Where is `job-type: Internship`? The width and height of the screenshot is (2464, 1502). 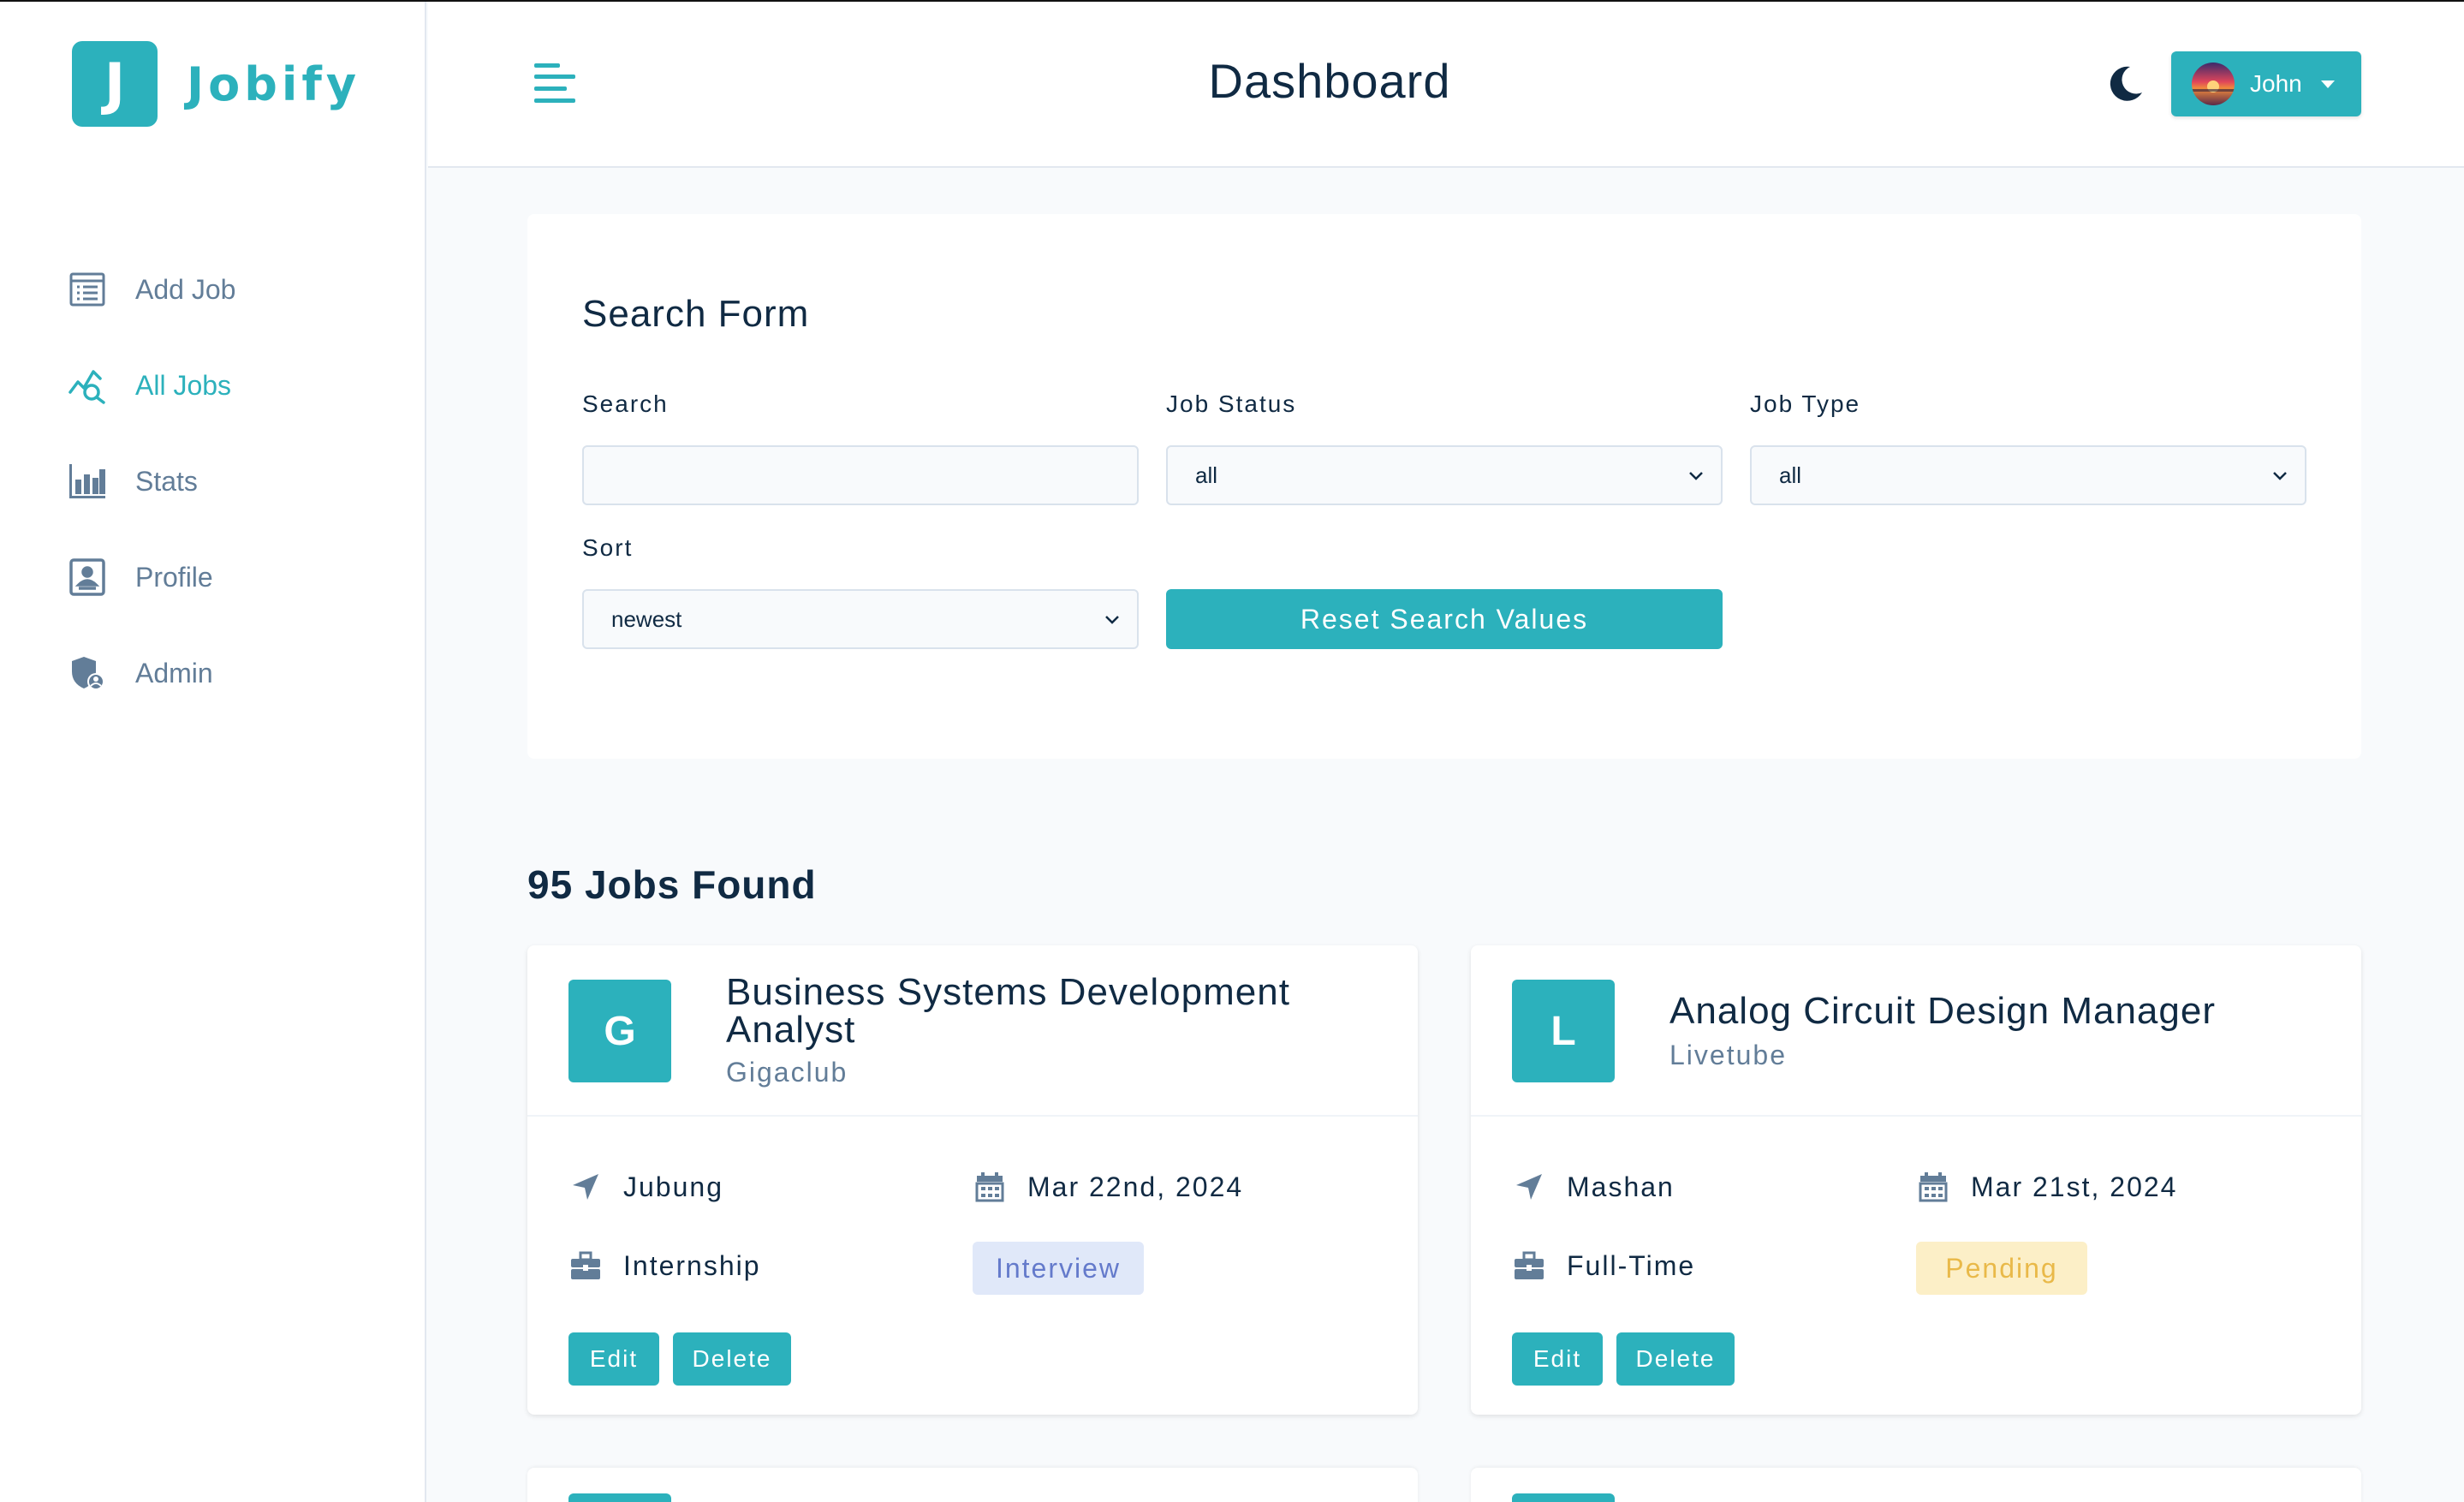
job-type: Internship is located at coordinates (664, 1266).